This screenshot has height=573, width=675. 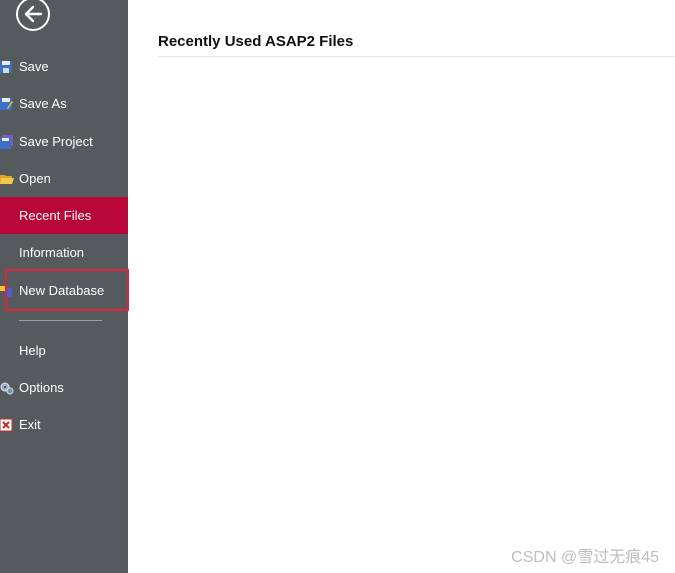 What do you see at coordinates (43, 103) in the screenshot?
I see `menu-item-label: Save As` at bounding box center [43, 103].